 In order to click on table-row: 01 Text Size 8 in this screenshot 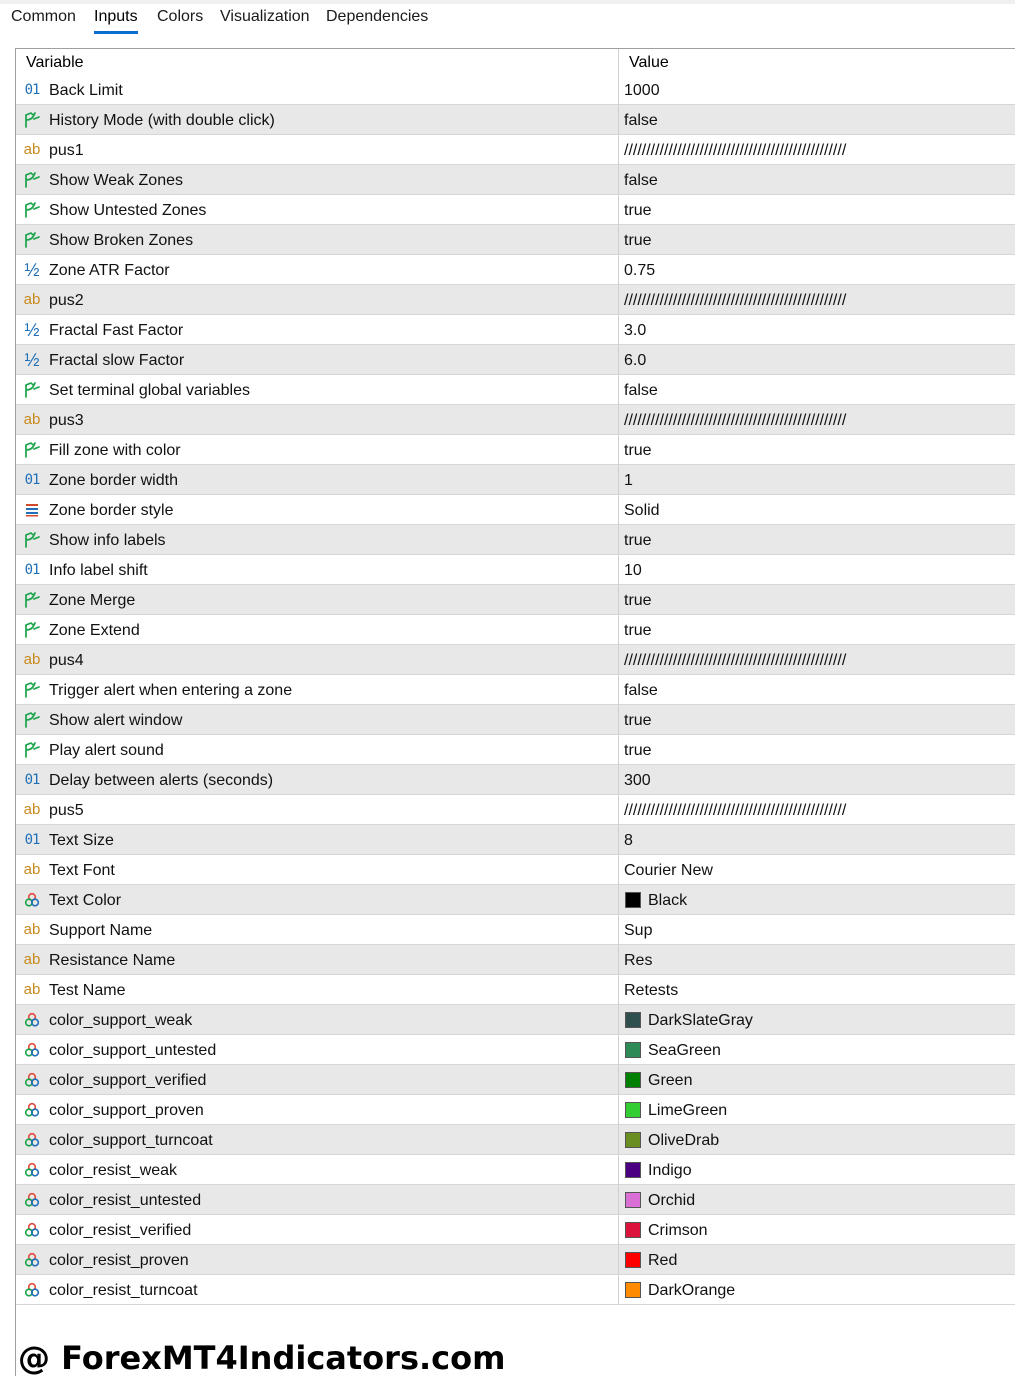, I will do `click(515, 840)`.